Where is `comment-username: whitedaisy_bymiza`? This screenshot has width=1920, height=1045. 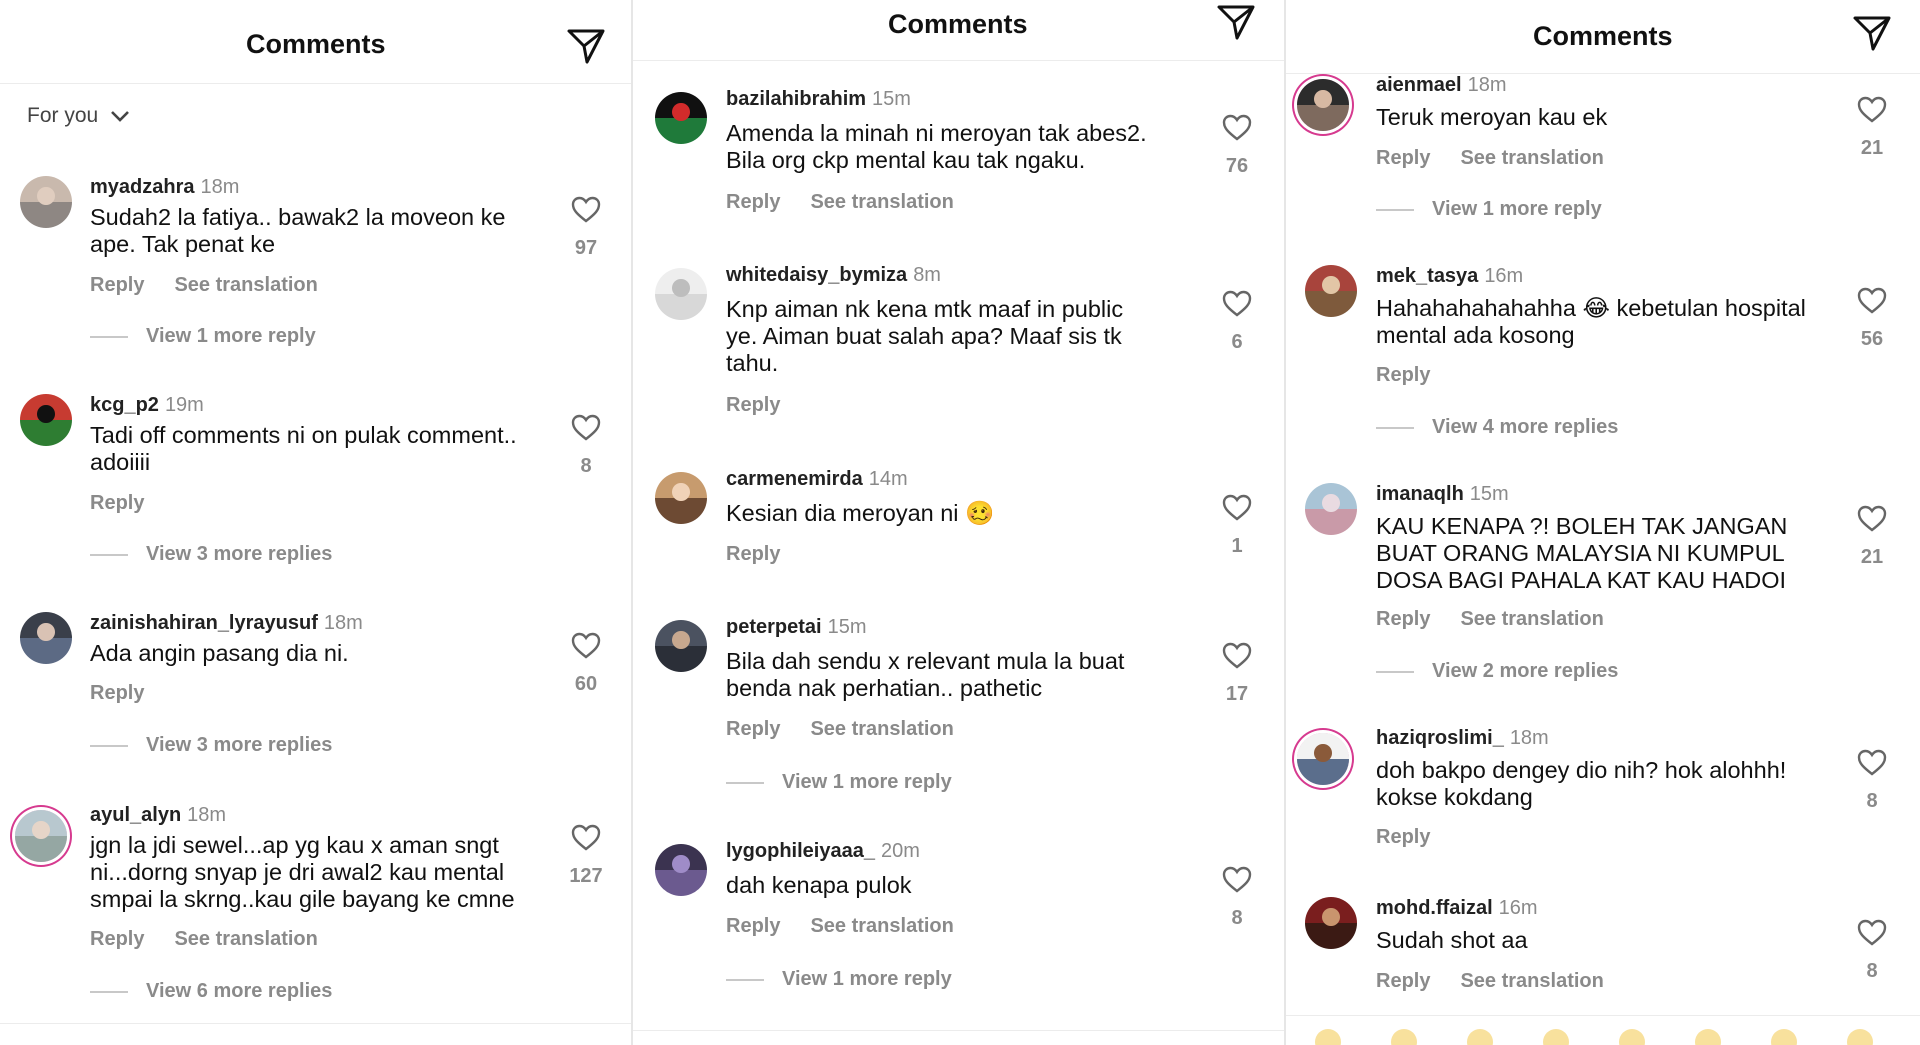
comment-username: whitedaisy_bymiza is located at coordinates (816, 275).